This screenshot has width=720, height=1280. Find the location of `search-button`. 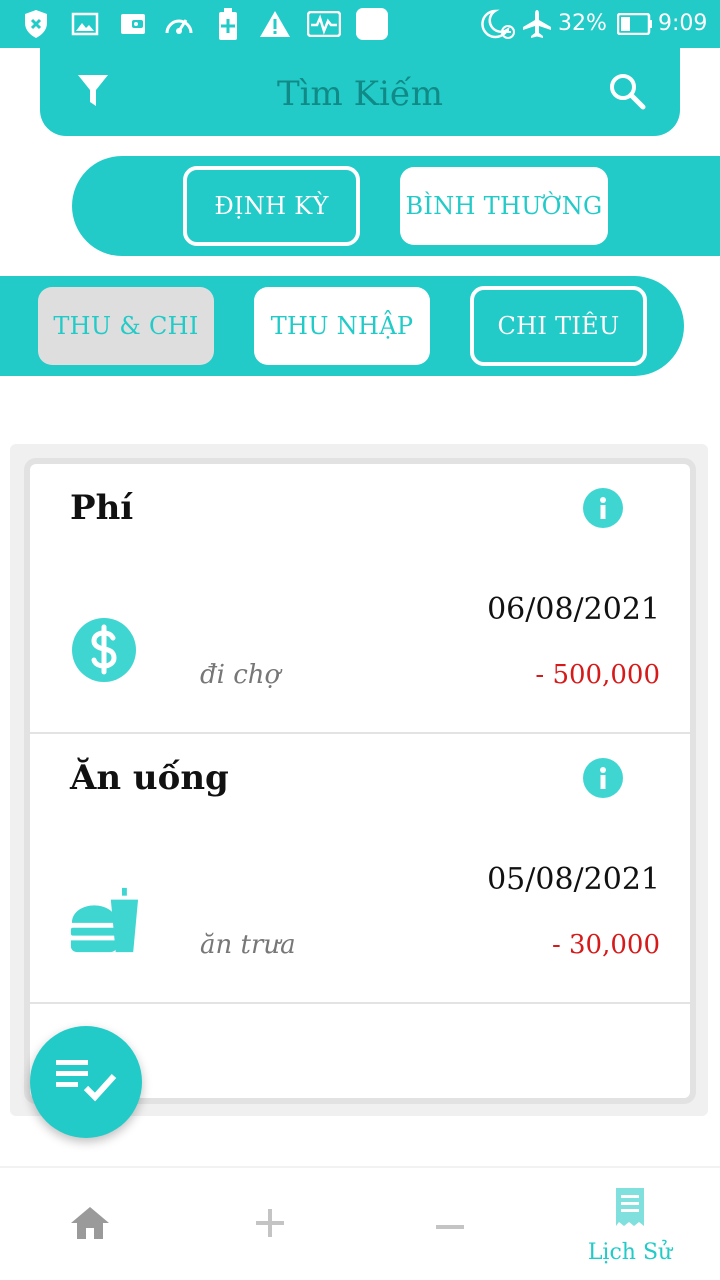

search-button is located at coordinates (627, 93).